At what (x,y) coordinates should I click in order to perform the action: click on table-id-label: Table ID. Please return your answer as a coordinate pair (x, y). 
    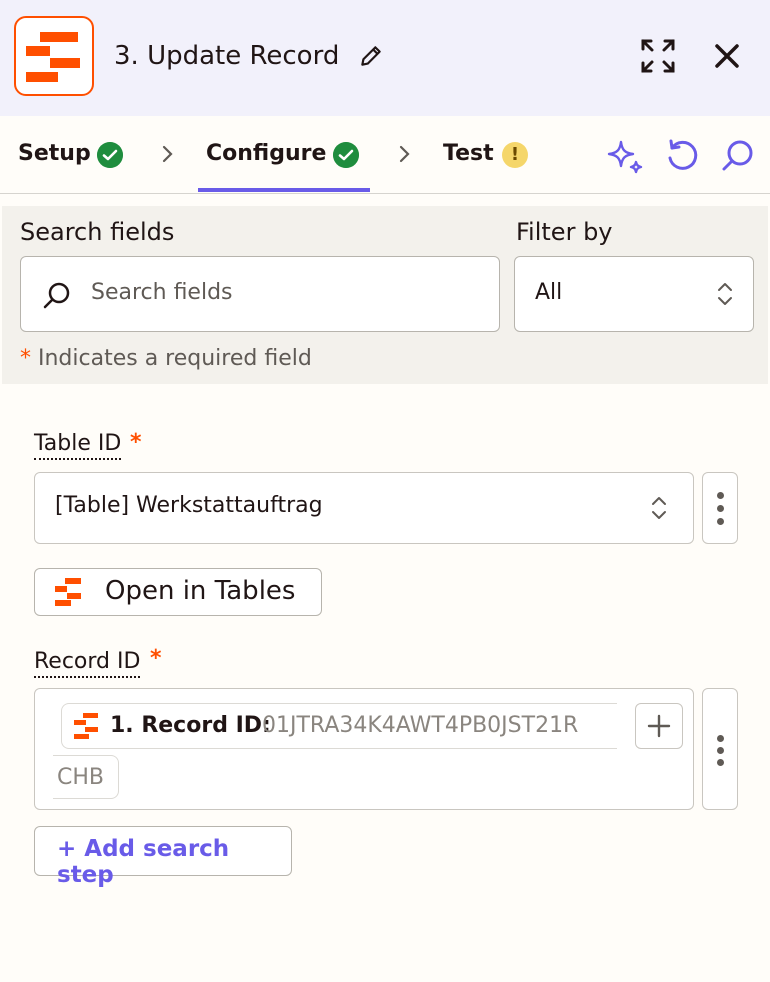
    Looking at the image, I should click on (78, 445).